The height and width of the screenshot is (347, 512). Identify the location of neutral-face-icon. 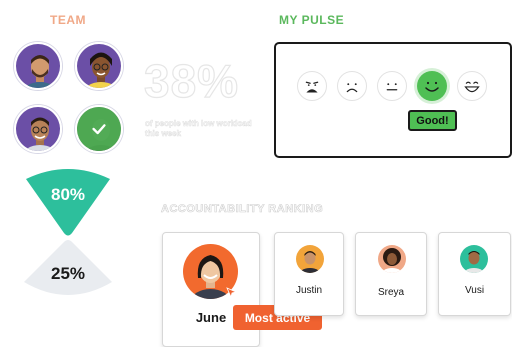
(392, 87).